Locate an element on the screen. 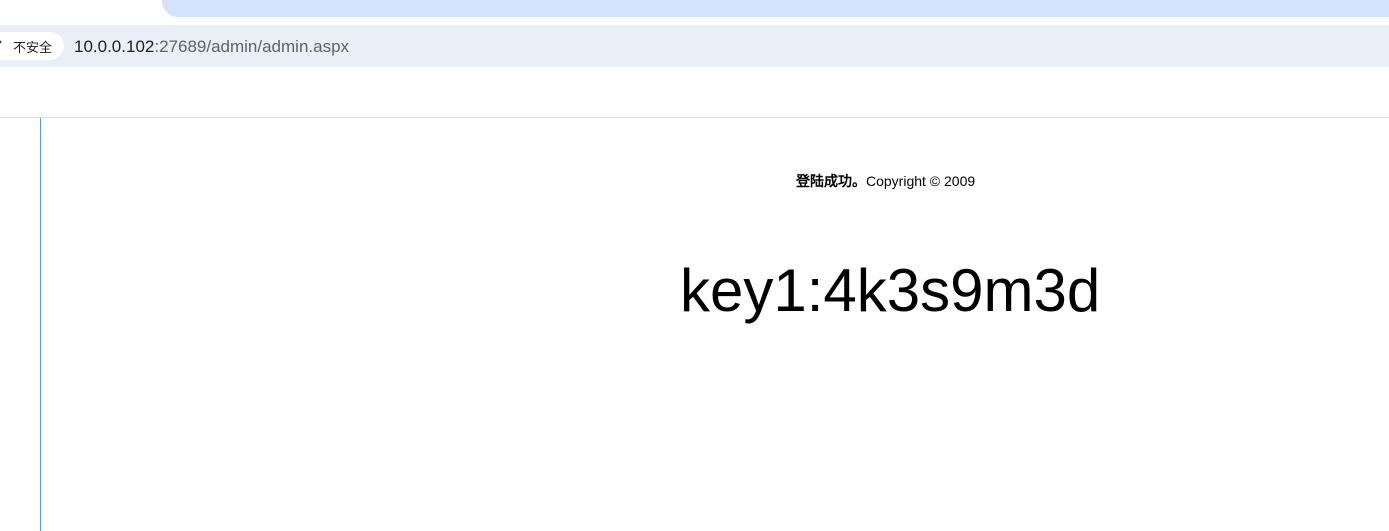 The width and height of the screenshot is (1389, 531). key-heading: key1:4k3s9m3d is located at coordinates (890, 290).